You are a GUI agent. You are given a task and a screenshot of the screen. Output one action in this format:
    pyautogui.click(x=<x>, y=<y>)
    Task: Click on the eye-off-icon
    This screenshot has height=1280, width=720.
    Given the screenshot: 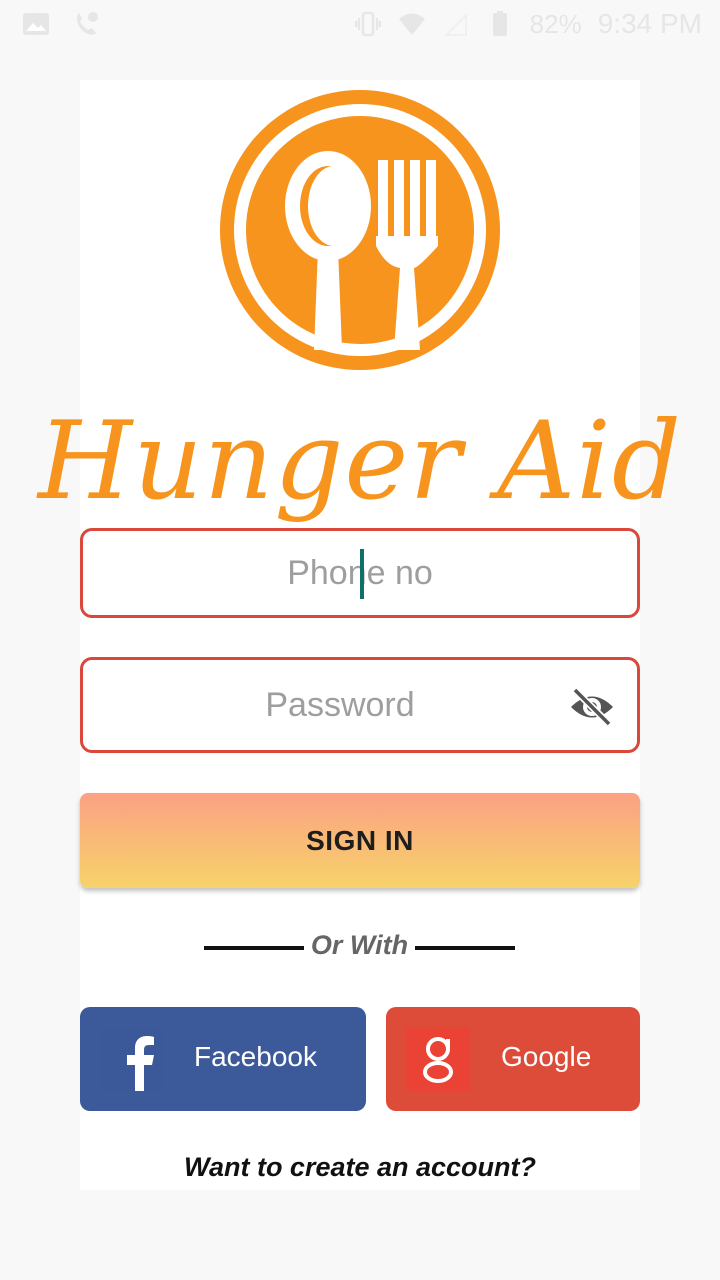 What is the action you would take?
    pyautogui.click(x=592, y=707)
    